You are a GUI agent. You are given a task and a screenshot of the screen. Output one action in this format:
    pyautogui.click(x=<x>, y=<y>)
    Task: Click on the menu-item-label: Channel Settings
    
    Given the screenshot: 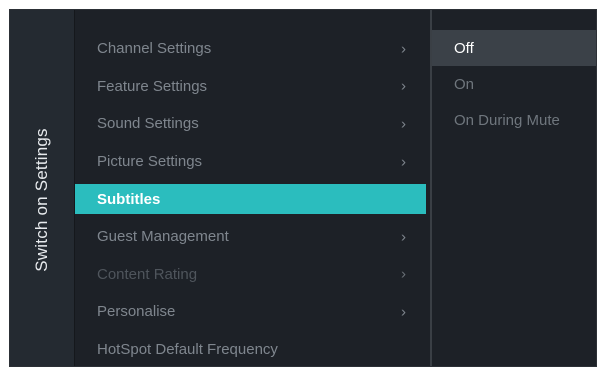 What is the action you would take?
    pyautogui.click(x=154, y=49)
    